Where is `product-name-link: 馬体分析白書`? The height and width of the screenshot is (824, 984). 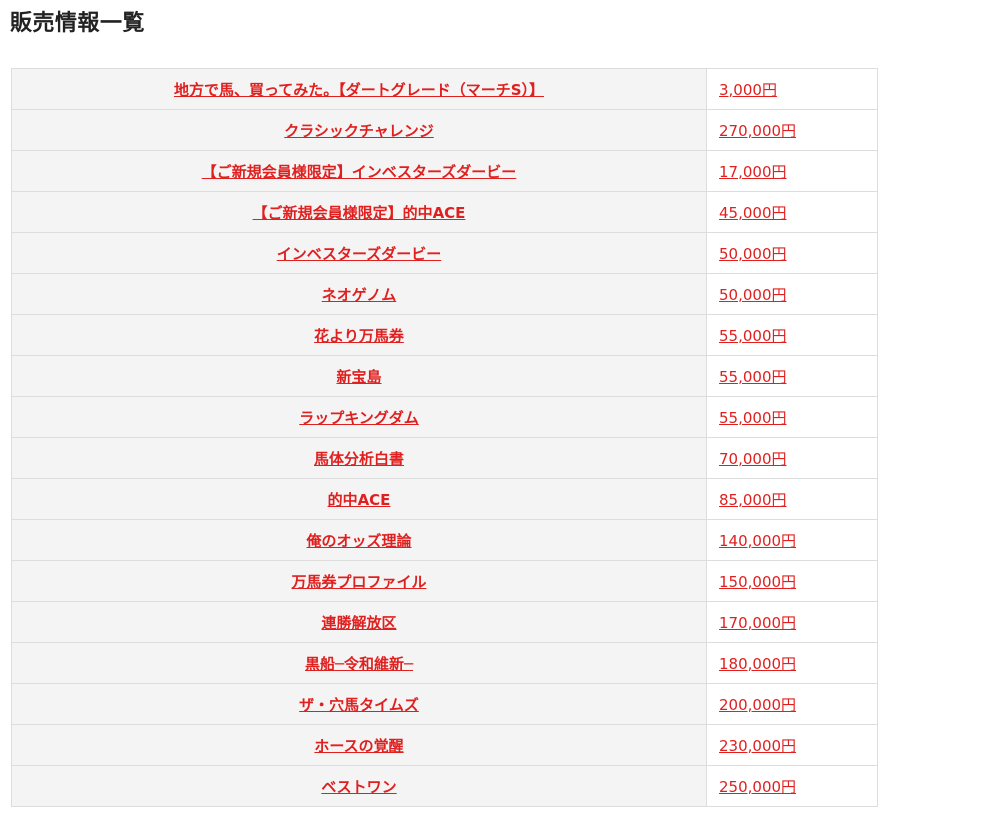
product-name-link: 馬体分析白書 is located at coordinates (359, 459).